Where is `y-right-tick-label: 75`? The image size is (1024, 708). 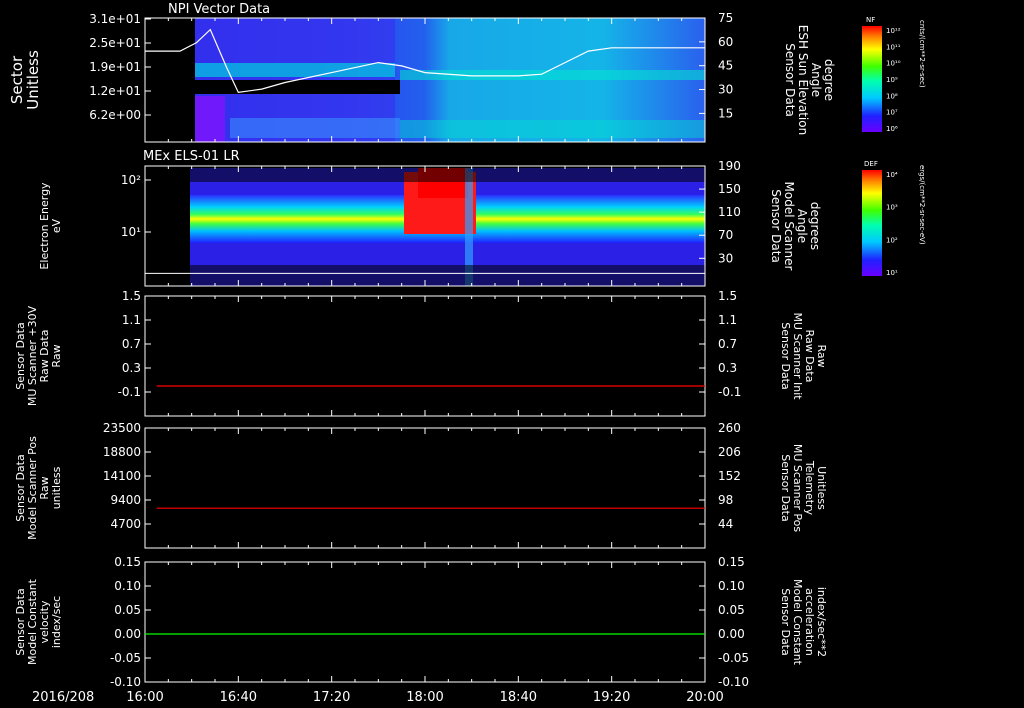
y-right-tick-label: 75 is located at coordinates (725, 18).